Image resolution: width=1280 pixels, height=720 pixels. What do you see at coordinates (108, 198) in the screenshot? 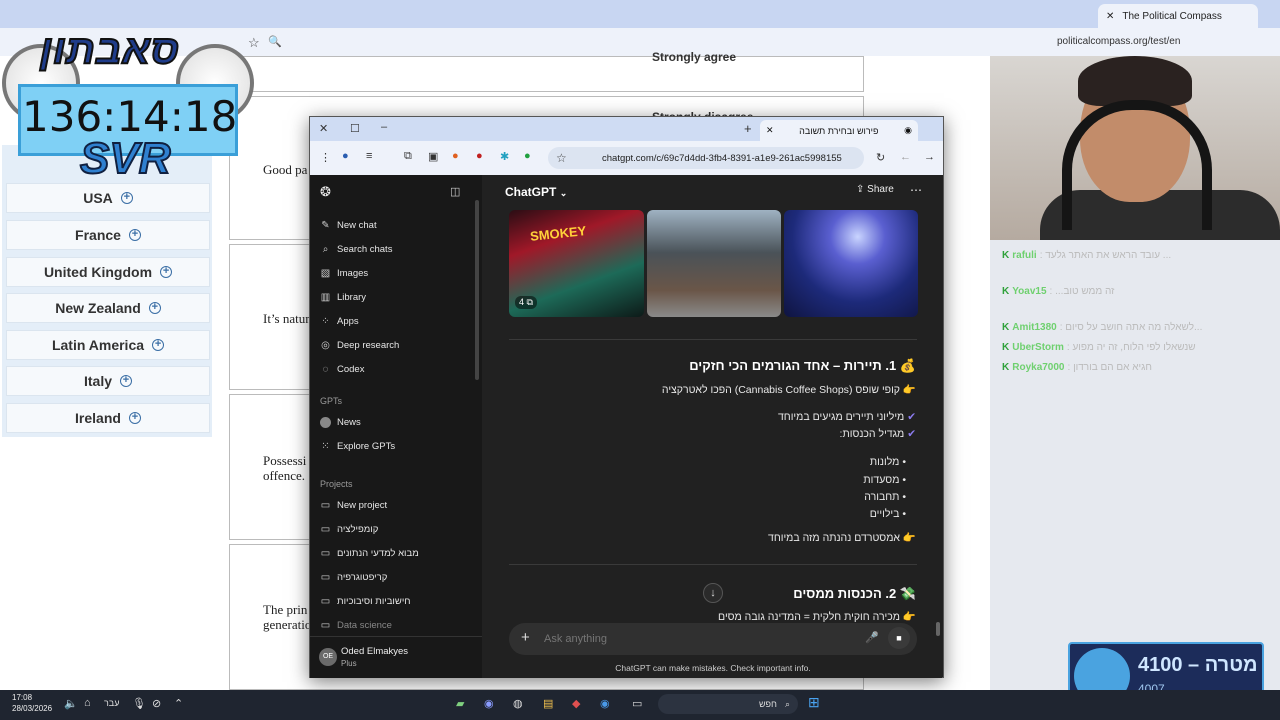
I see `country-usa: USA +` at bounding box center [108, 198].